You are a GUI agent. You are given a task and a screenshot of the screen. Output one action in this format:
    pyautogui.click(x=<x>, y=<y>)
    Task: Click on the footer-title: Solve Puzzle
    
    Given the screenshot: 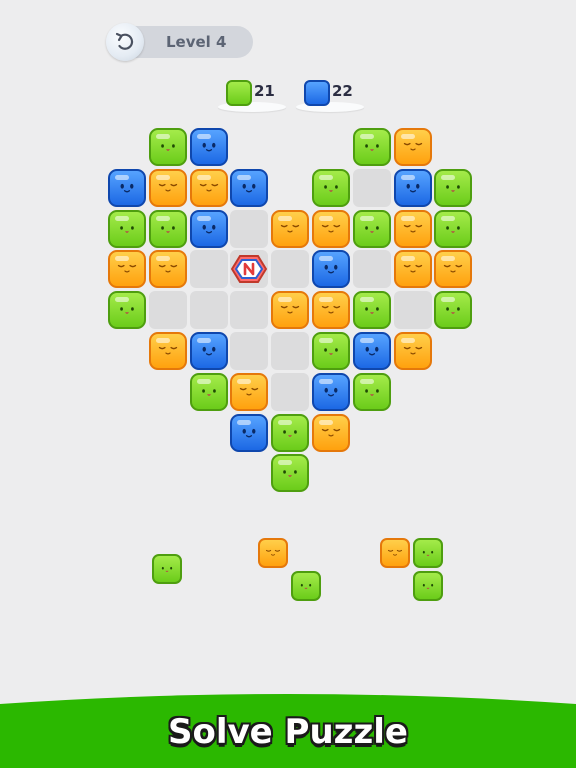 What is the action you would take?
    pyautogui.click(x=288, y=732)
    